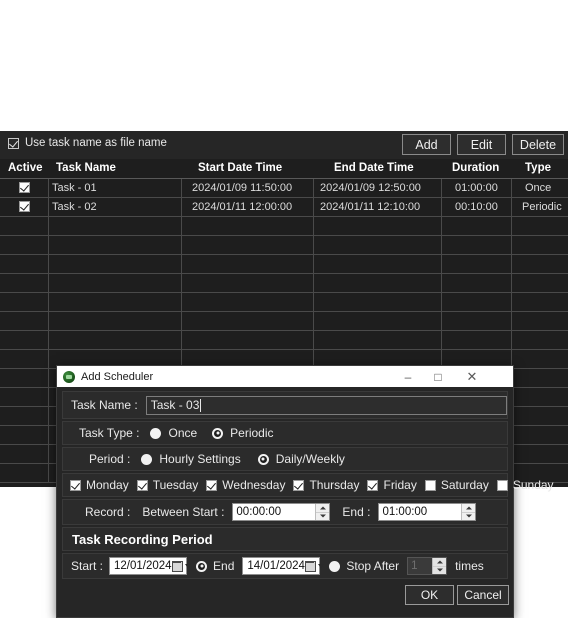  Describe the element at coordinates (285, 433) in the screenshot. I see `task-type-row: Task Type : Once Periodic` at that location.